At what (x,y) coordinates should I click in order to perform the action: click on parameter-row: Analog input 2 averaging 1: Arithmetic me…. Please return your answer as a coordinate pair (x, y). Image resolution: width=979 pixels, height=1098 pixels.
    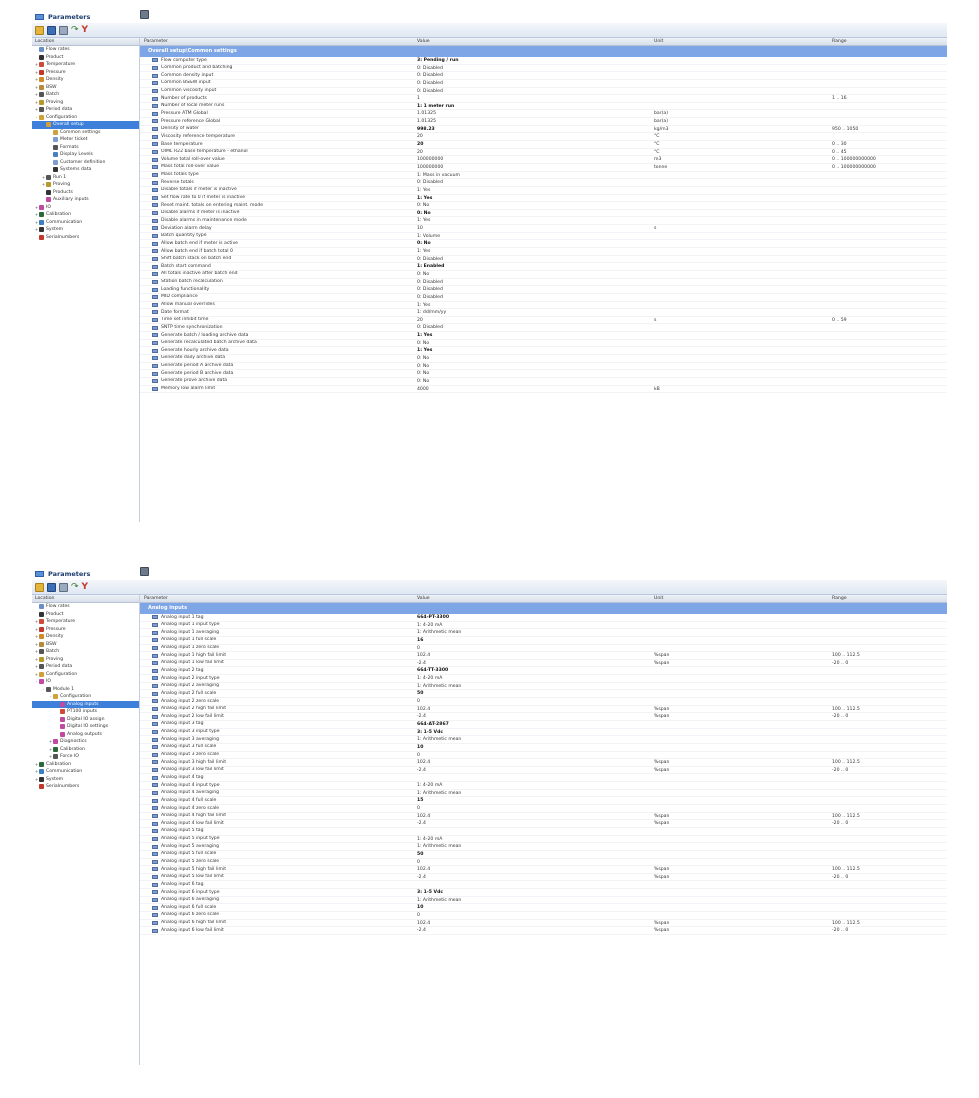
    Looking at the image, I should click on (543, 687).